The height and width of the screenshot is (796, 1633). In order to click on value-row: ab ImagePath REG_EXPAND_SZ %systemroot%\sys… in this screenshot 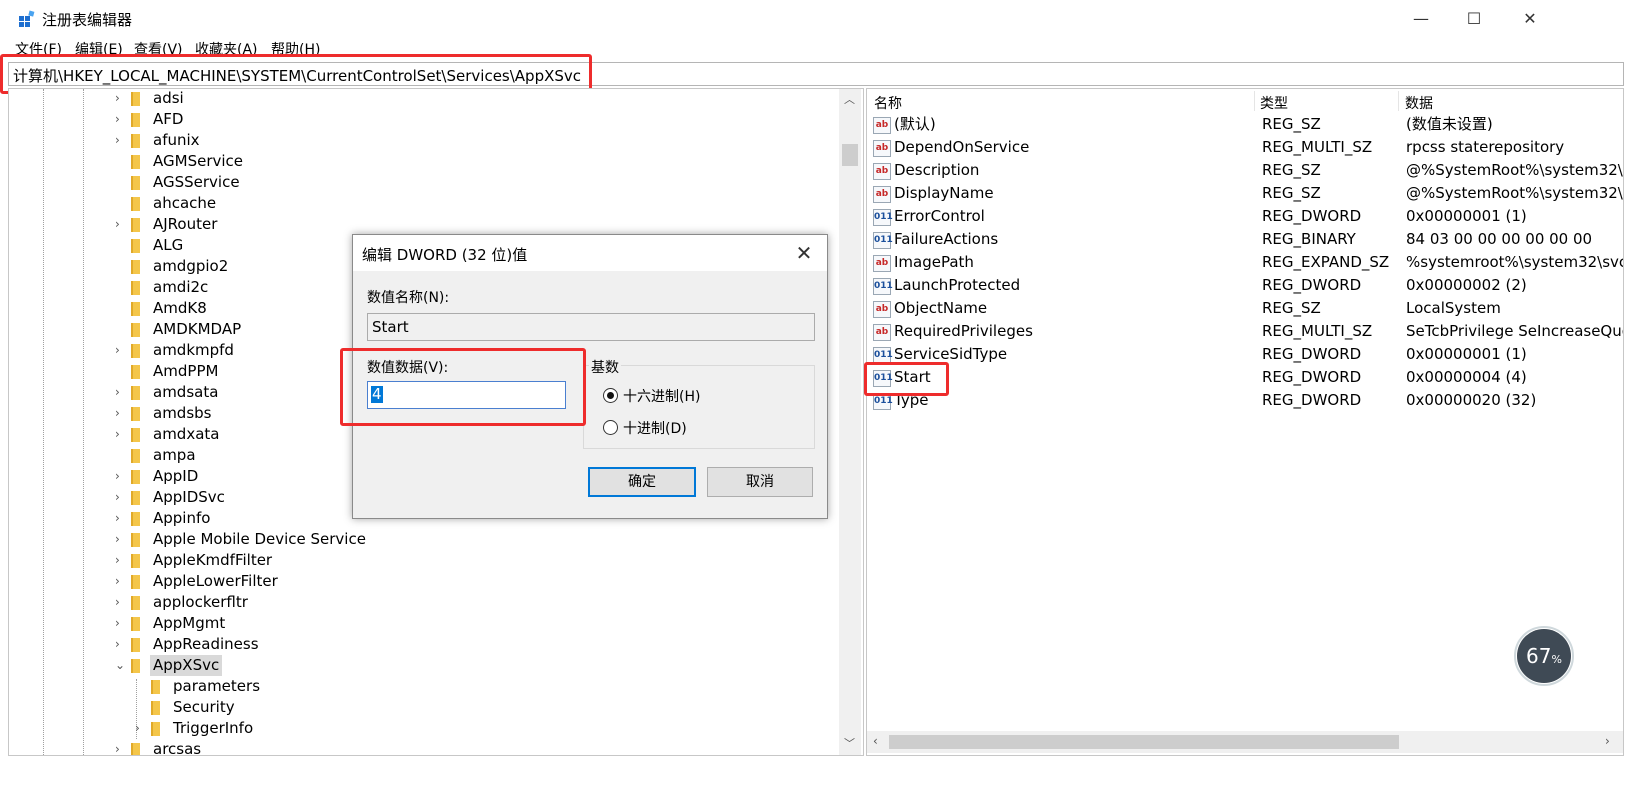, I will do `click(1245, 262)`.